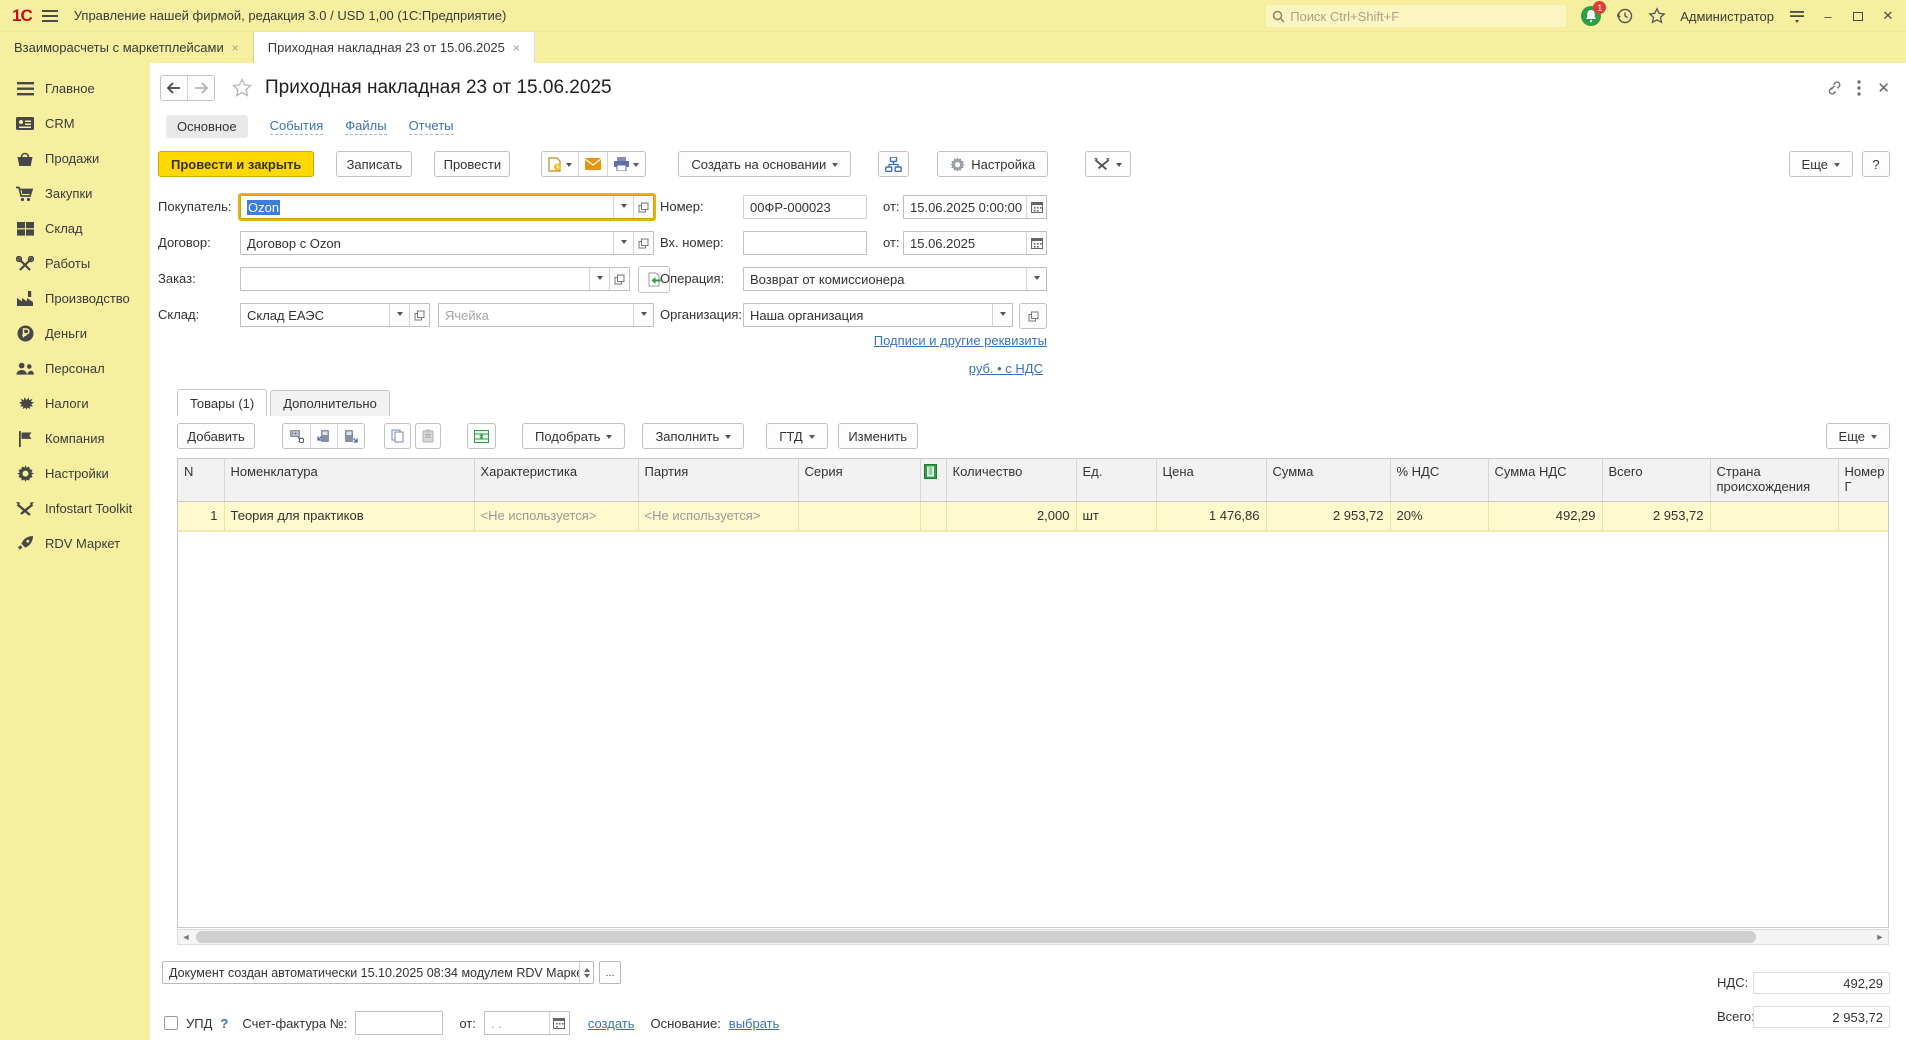 The image size is (1906, 1040). Describe the element at coordinates (472, 164) in the screenshot. I see `post-button: Провести` at that location.